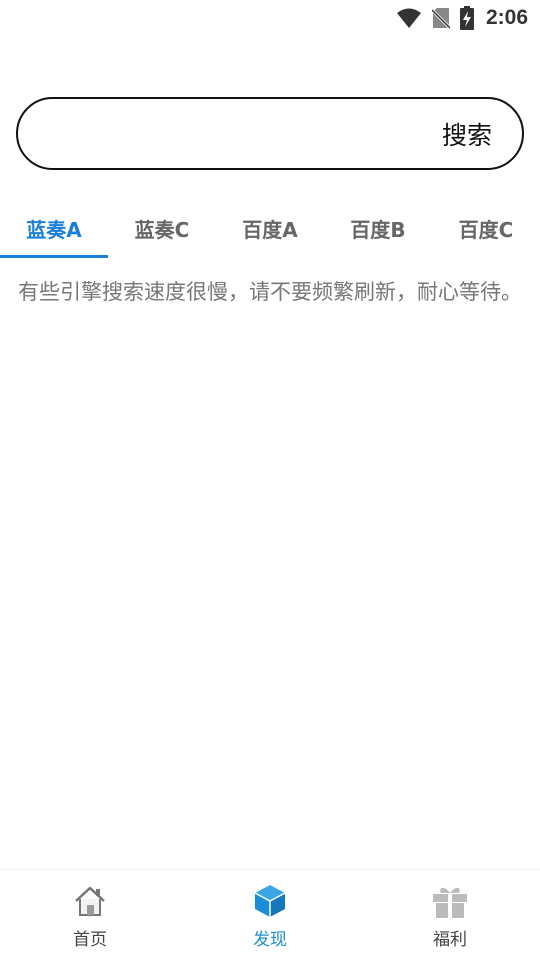 This screenshot has height=960, width=540. I want to click on search-bar: 搜索, so click(270, 133).